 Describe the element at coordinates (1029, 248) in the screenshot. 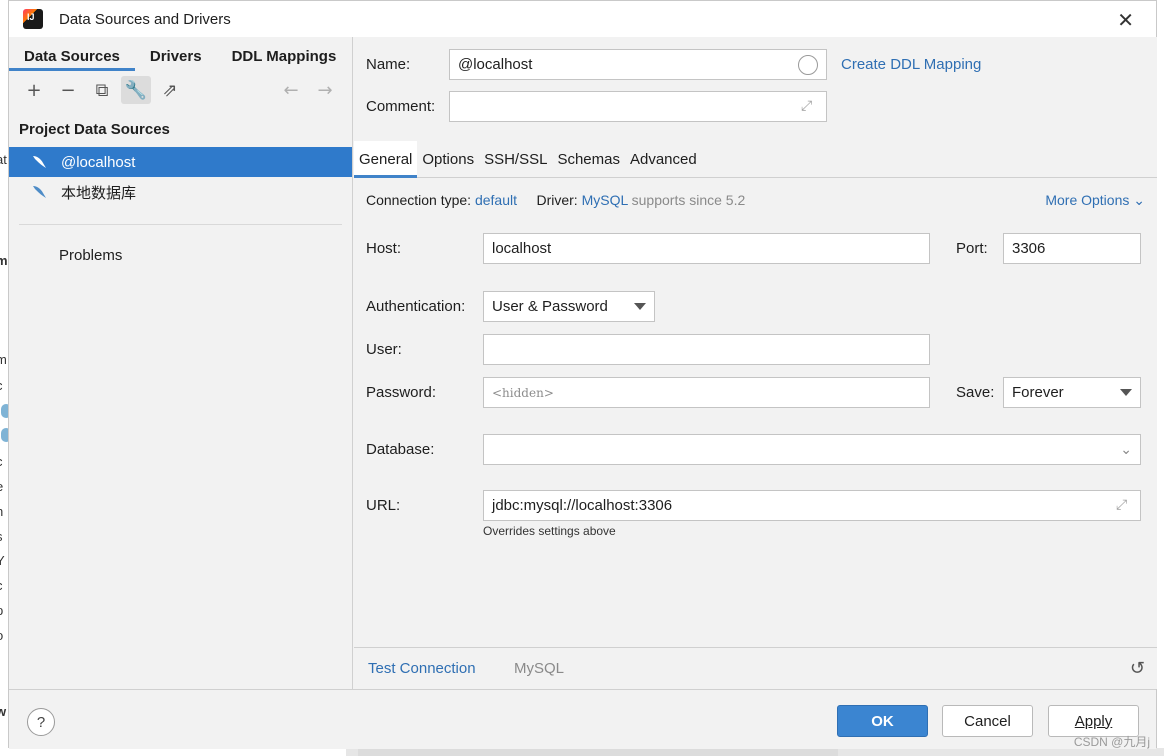

I see `port-value: 3306` at that location.